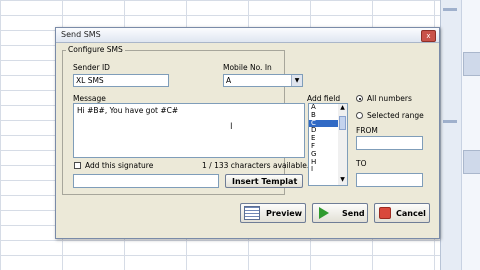  What do you see at coordinates (119, 165) in the screenshot?
I see `add-signature-label: Add this signature` at bounding box center [119, 165].